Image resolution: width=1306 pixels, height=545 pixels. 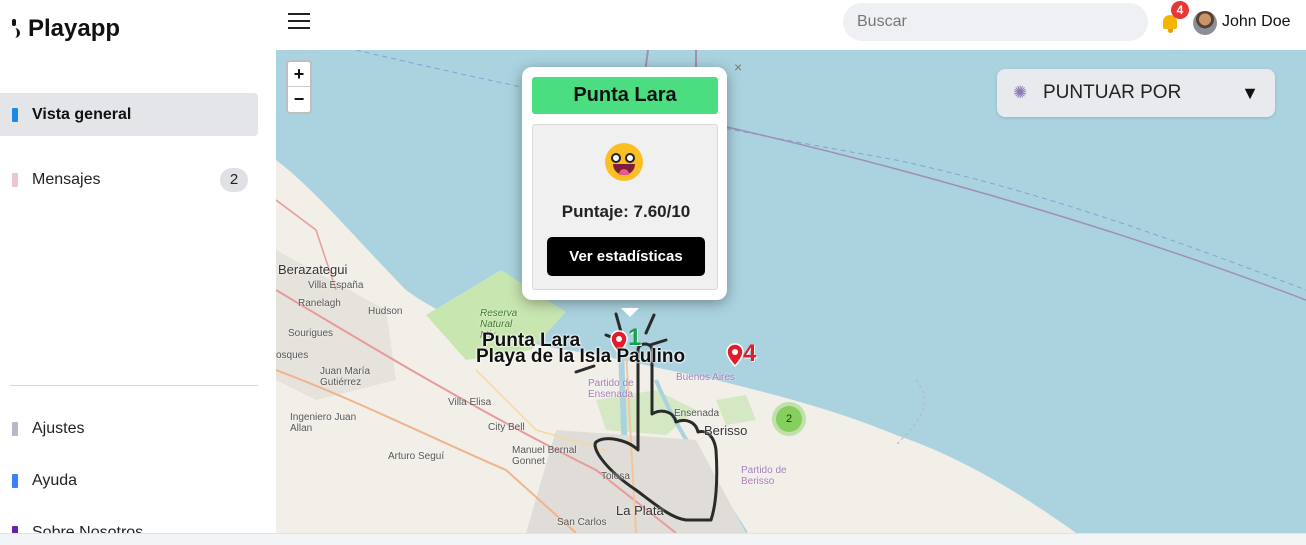 I want to click on map-label-hudson: Hudson, so click(x=385, y=311).